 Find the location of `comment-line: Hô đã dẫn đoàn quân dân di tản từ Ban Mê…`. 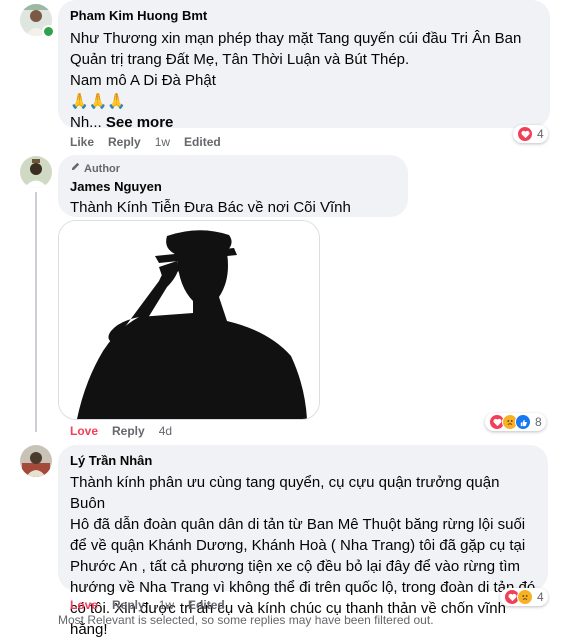

comment-line: Hô đã dẫn đoàn quân dân di tản từ Ban Mê… is located at coordinates (298, 524).